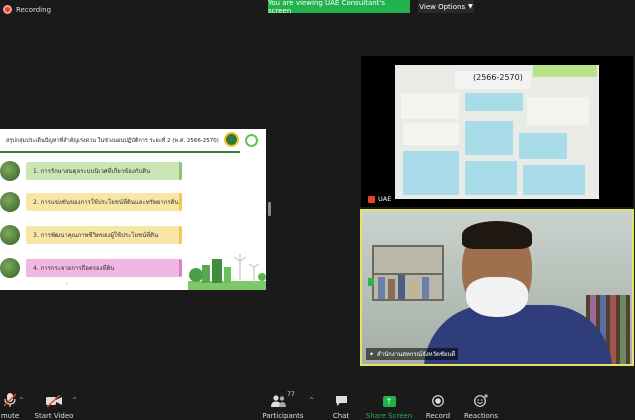 The image size is (635, 420). Describe the element at coordinates (481, 416) in the screenshot. I see `reactions-label: Reactions` at that location.